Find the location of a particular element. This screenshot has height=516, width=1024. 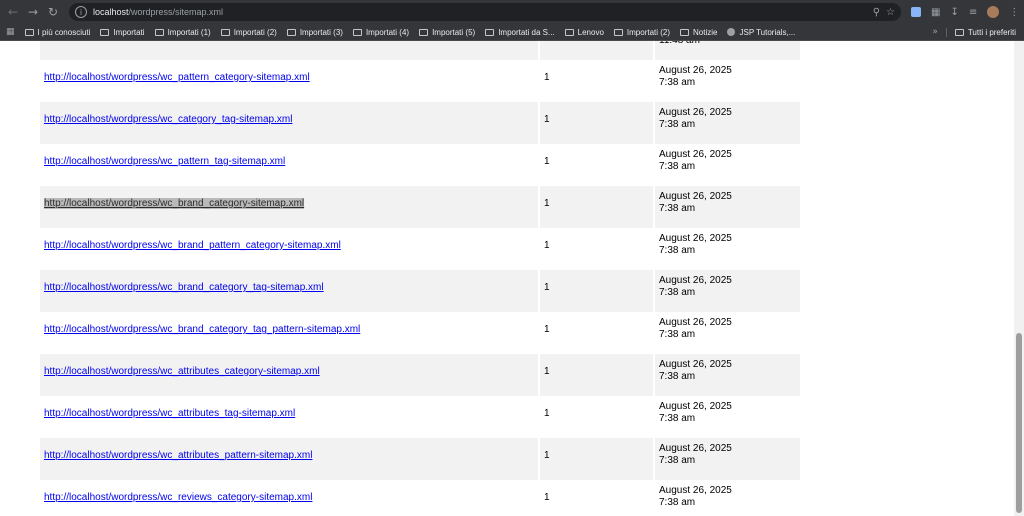

bookmark-folder: Lenovo is located at coordinates (584, 32).